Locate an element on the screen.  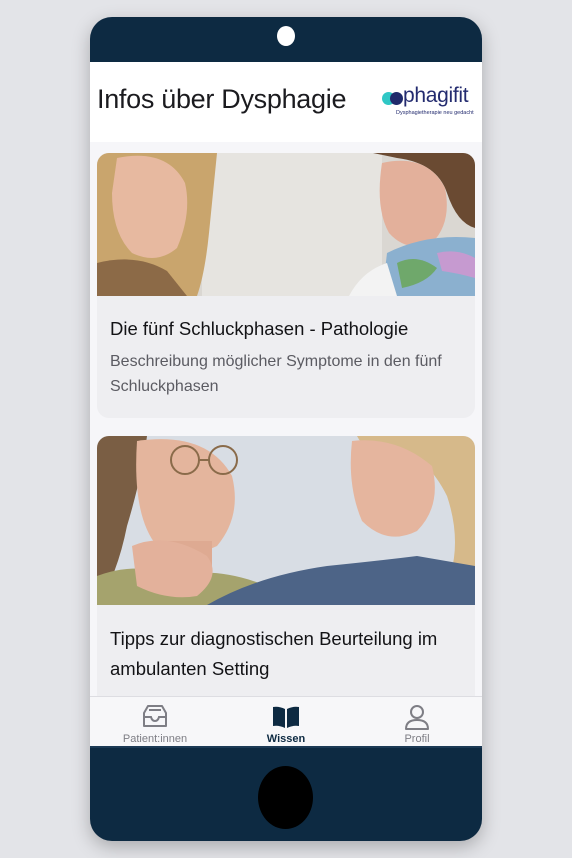
bottom-tab-bar: Patient:innen Wissen Profil is located at coordinates (286, 721).